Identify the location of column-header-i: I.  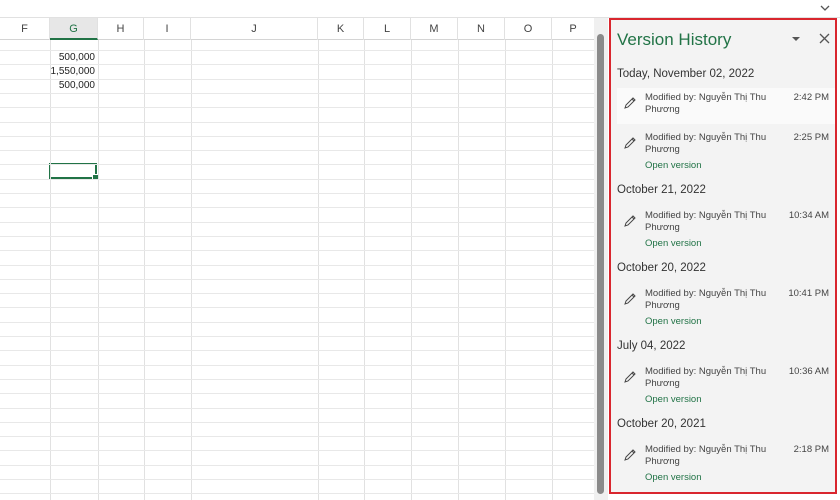
(167, 29).